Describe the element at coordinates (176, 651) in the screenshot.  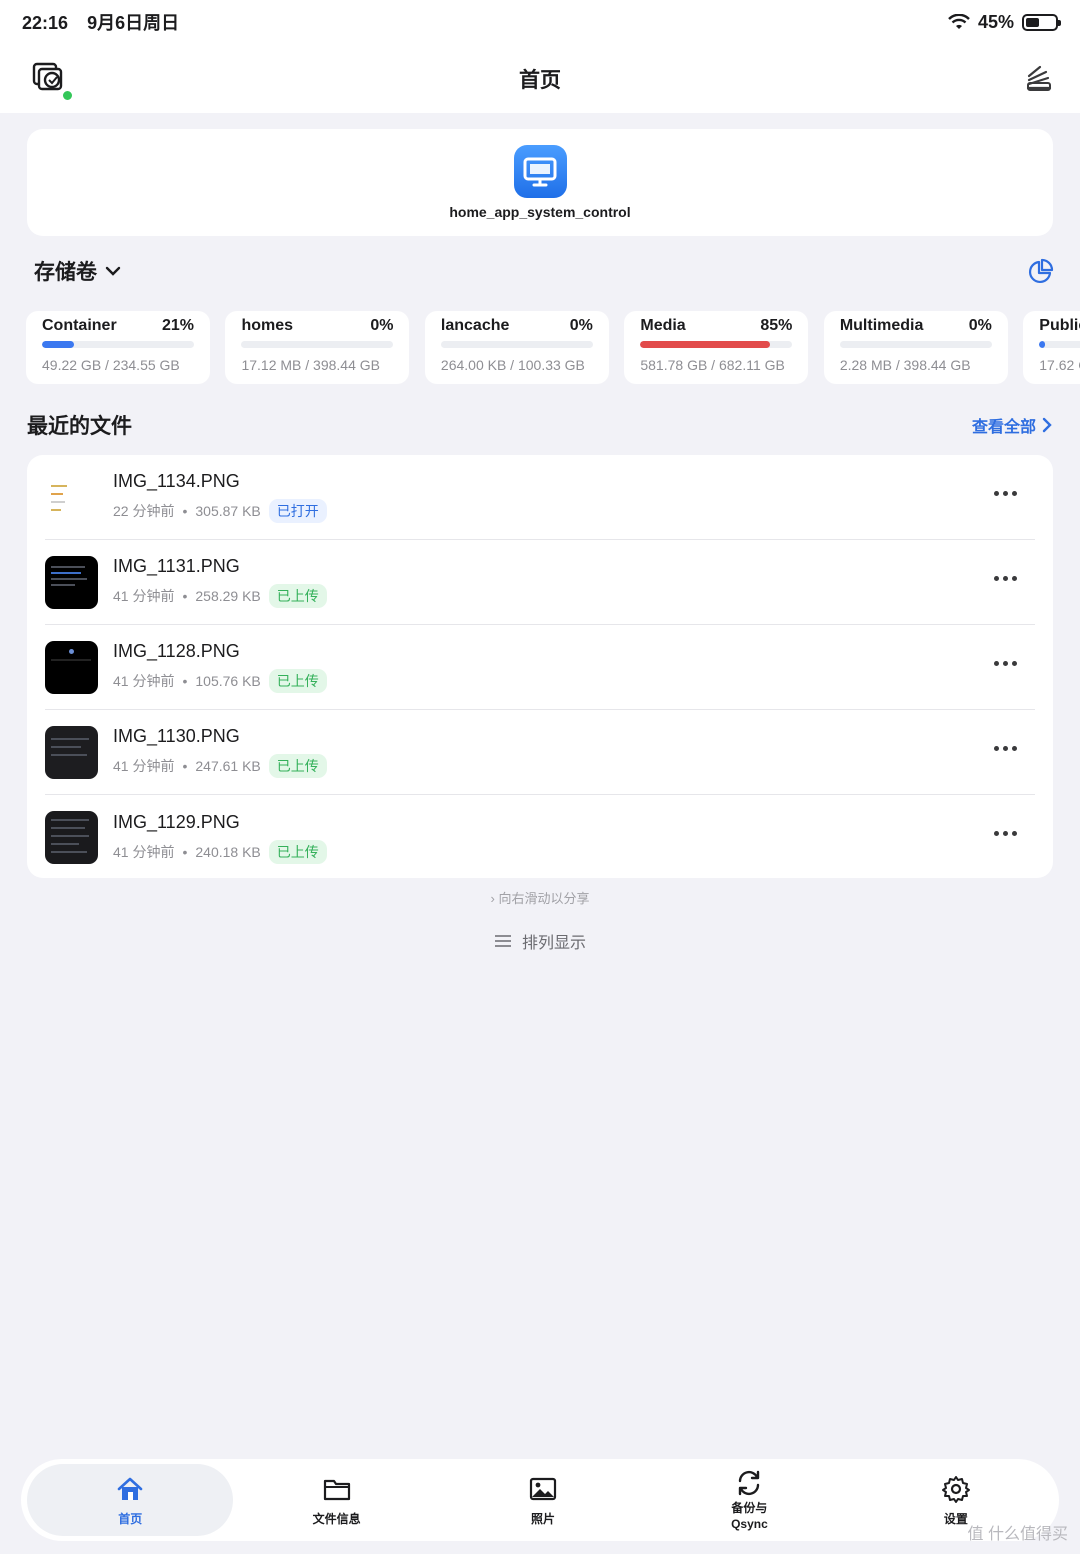
I see `file-name: IMG_1128.PNG` at that location.